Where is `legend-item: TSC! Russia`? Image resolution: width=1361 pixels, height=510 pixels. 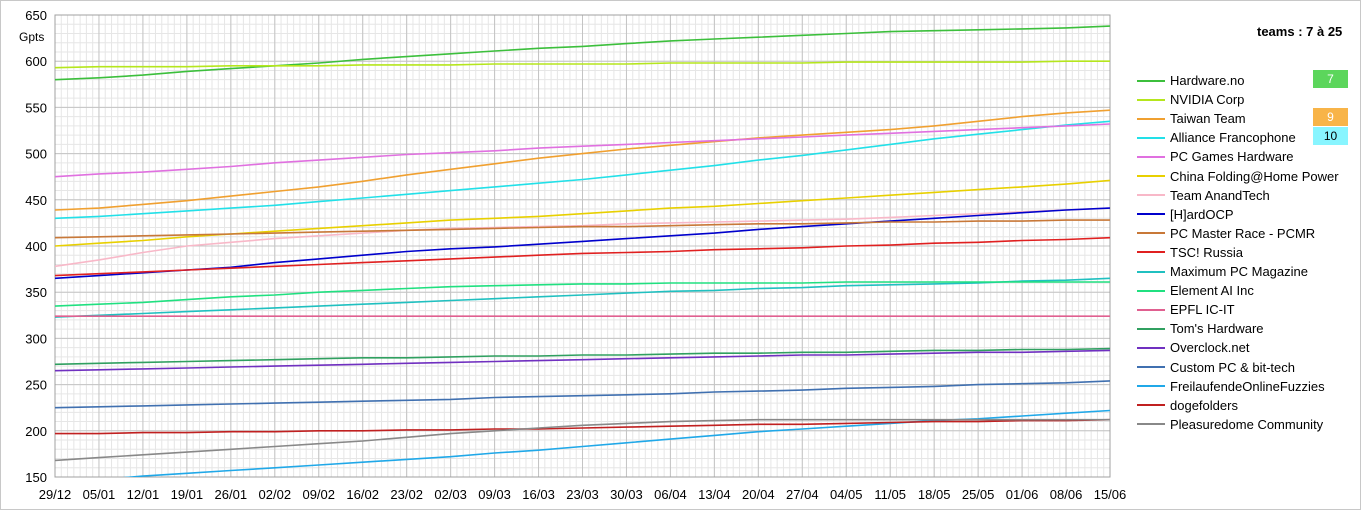 legend-item: TSC! Russia is located at coordinates (1190, 252).